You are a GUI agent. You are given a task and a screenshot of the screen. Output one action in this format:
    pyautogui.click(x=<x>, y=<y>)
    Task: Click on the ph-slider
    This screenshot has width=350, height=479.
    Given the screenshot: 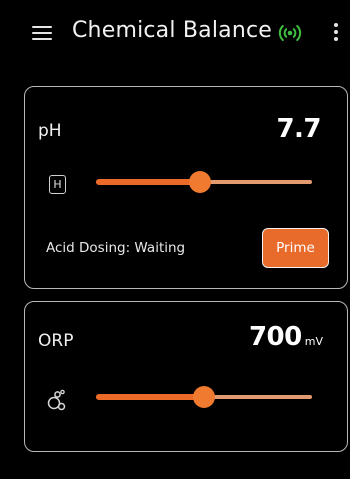 What is the action you would take?
    pyautogui.click(x=204, y=182)
    